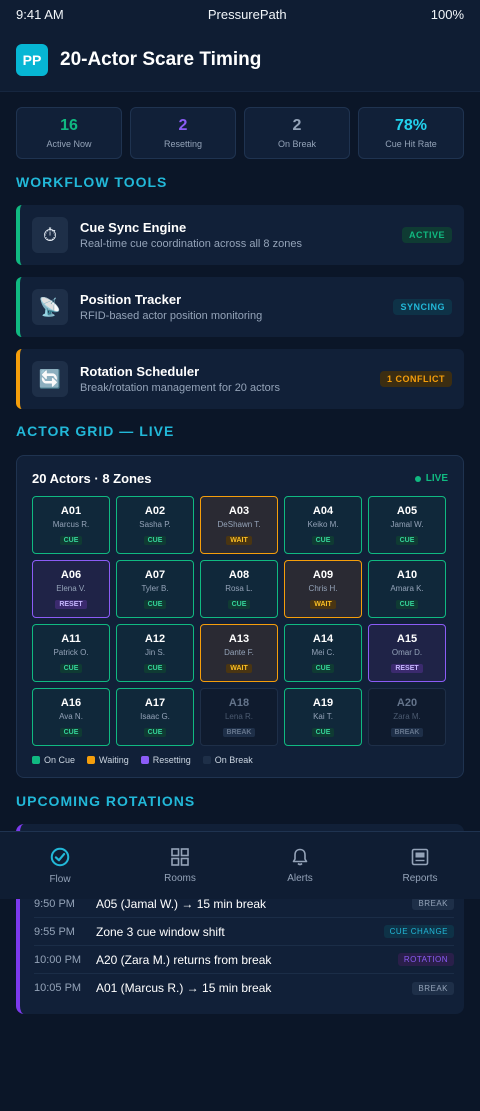 This screenshot has height=1111, width=480. Describe the element at coordinates (71, 575) in the screenshot. I see `actor-id: A06` at that location.